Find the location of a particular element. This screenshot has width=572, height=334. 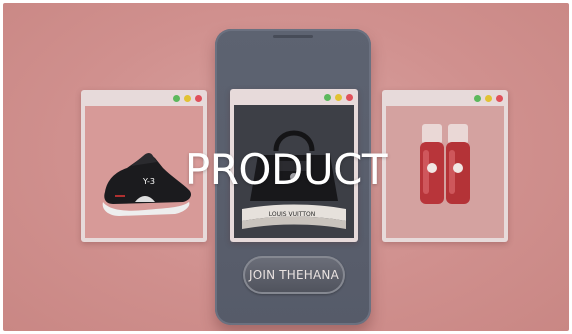

browser-window-sneaker: Y-3 is located at coordinates (144, 166).